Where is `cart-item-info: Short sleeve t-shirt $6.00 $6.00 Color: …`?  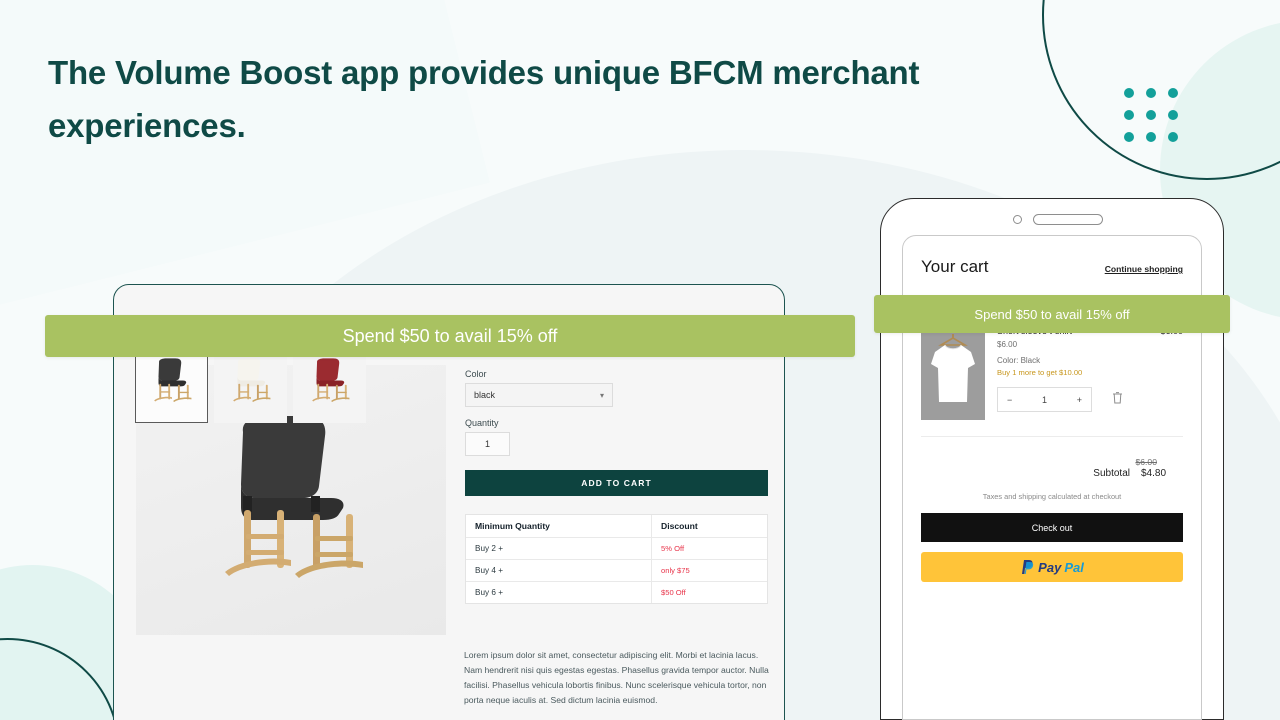 cart-item-info: Short sleeve t-shirt $6.00 $6.00 Color: … is located at coordinates (1084, 373).